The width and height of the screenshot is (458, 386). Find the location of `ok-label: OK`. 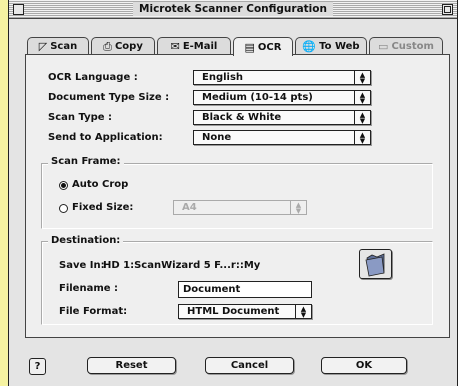

ok-label: OK is located at coordinates (364, 365).